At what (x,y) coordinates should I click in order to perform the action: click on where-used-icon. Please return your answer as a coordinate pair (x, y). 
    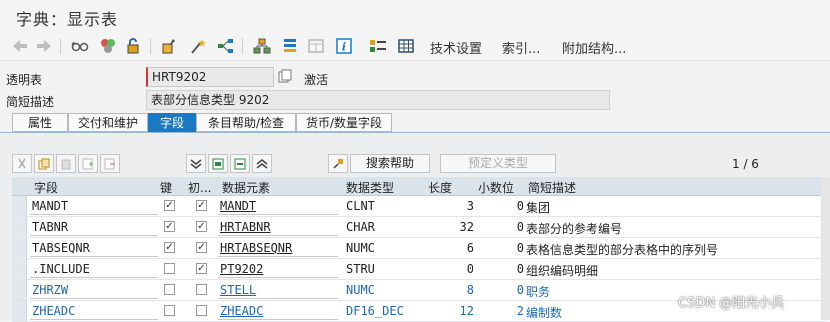
    Looking at the image, I should click on (226, 46).